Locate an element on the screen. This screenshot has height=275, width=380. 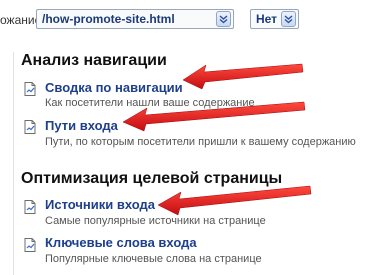
entry-paths-link: Пути входа is located at coordinates (81, 125).